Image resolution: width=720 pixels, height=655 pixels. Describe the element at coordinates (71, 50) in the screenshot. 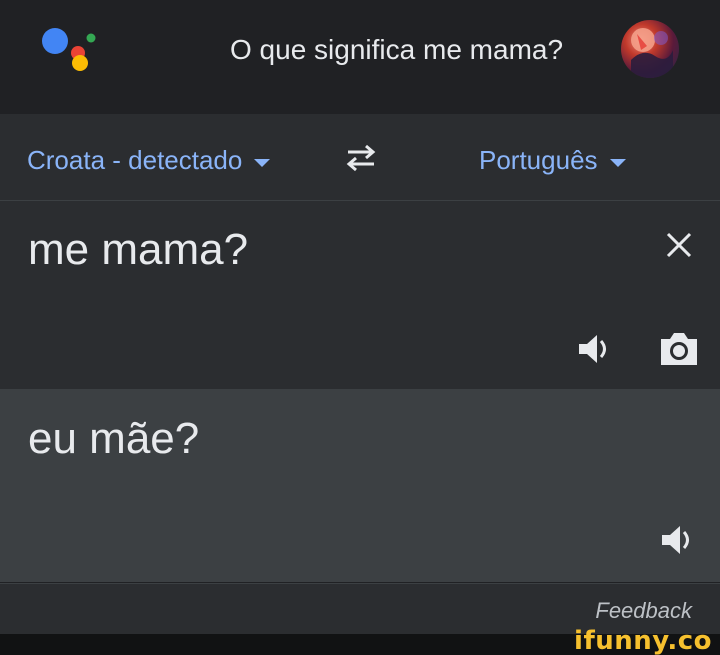

I see `google-assistant-icon` at that location.